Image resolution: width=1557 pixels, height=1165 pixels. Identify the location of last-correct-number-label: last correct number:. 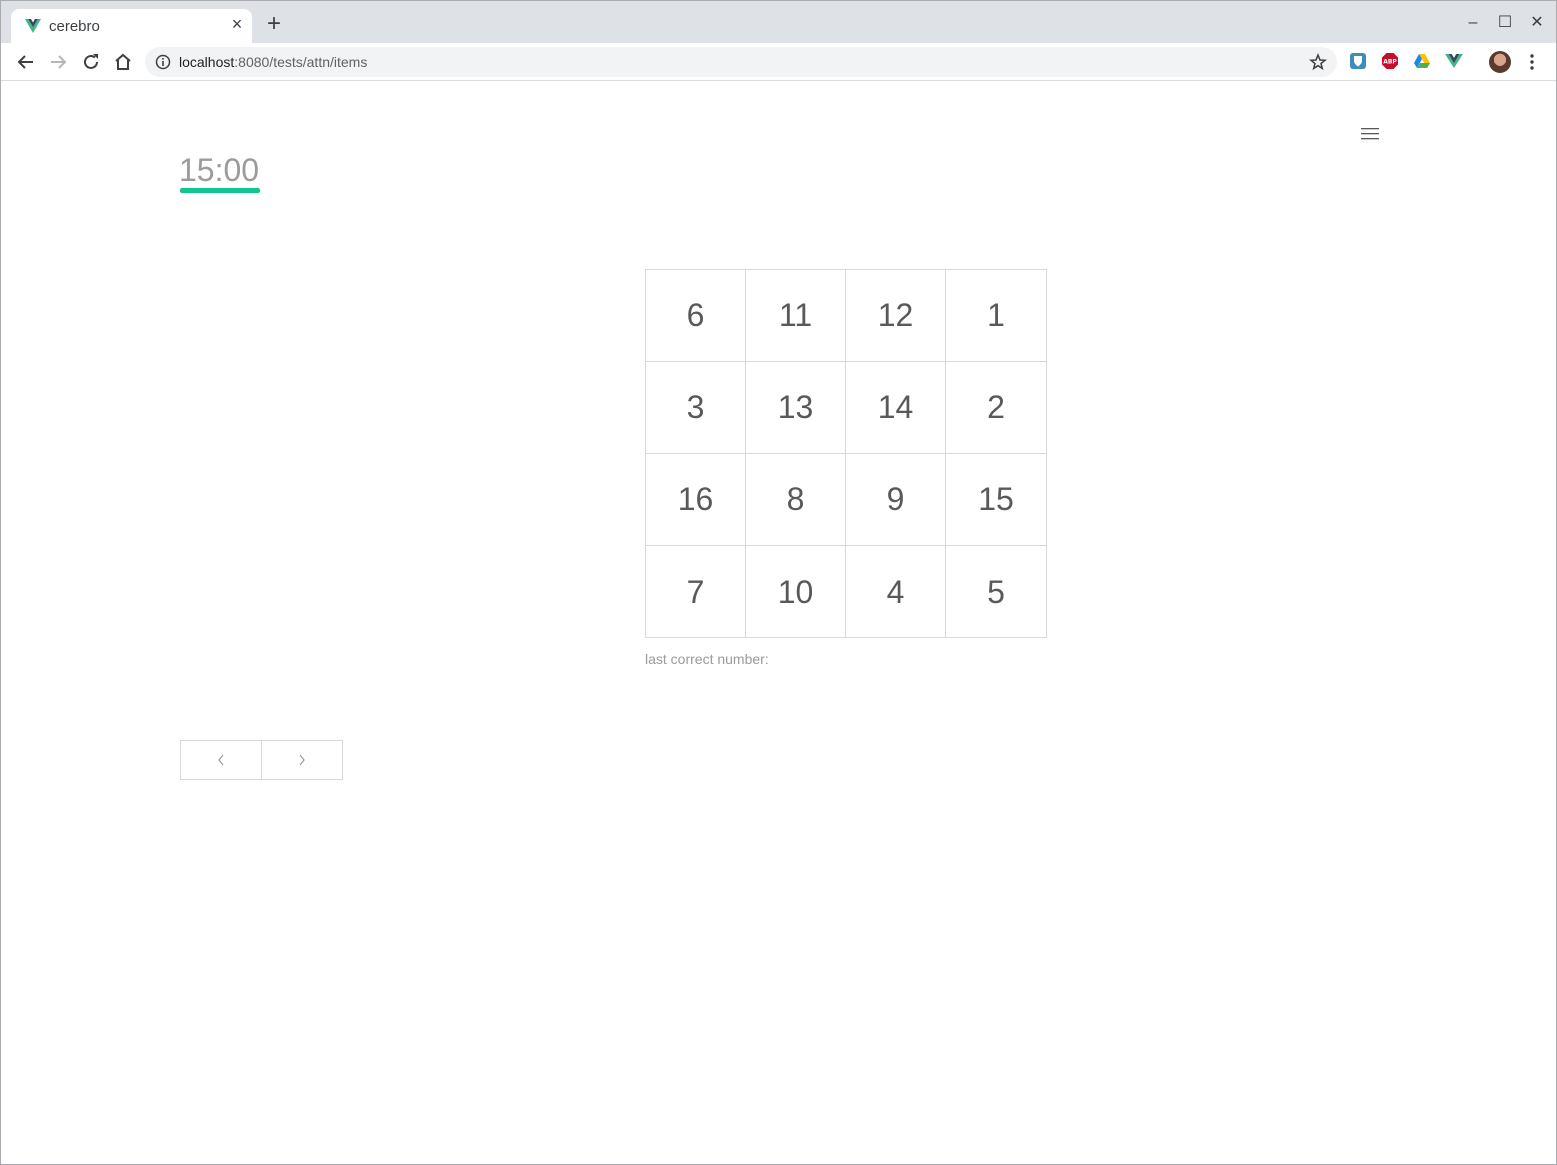
(707, 659).